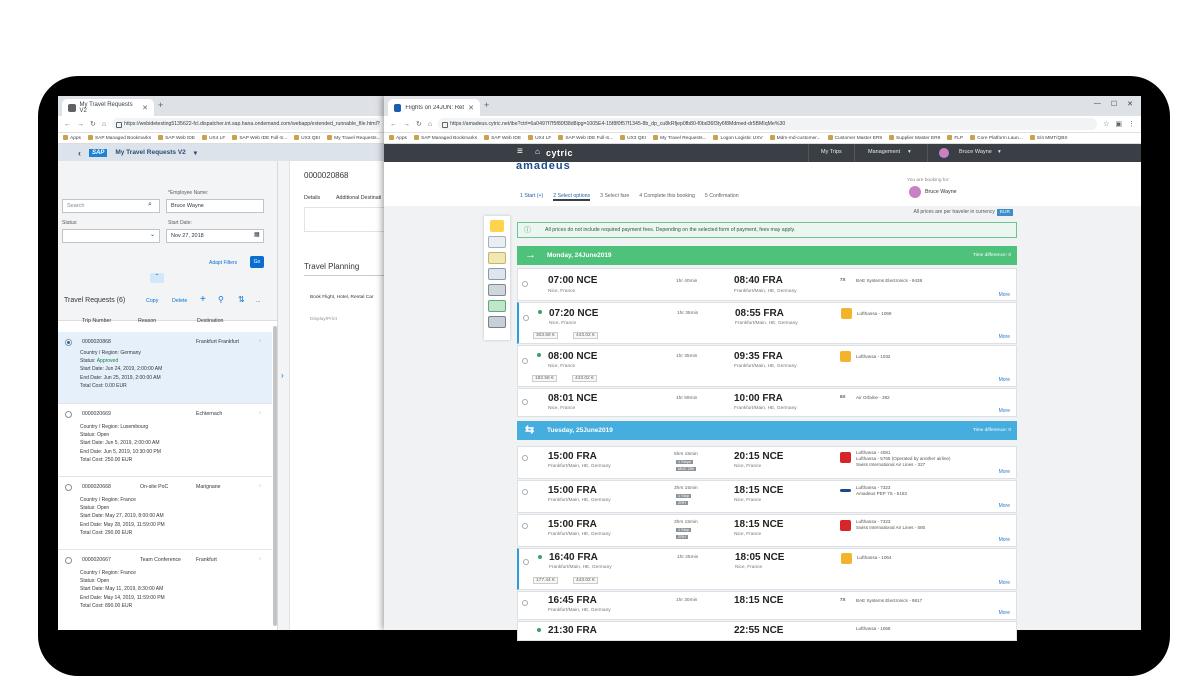 The image size is (1200, 676). What do you see at coordinates (312, 198) in the screenshot?
I see `tab-details: Details` at bounding box center [312, 198].